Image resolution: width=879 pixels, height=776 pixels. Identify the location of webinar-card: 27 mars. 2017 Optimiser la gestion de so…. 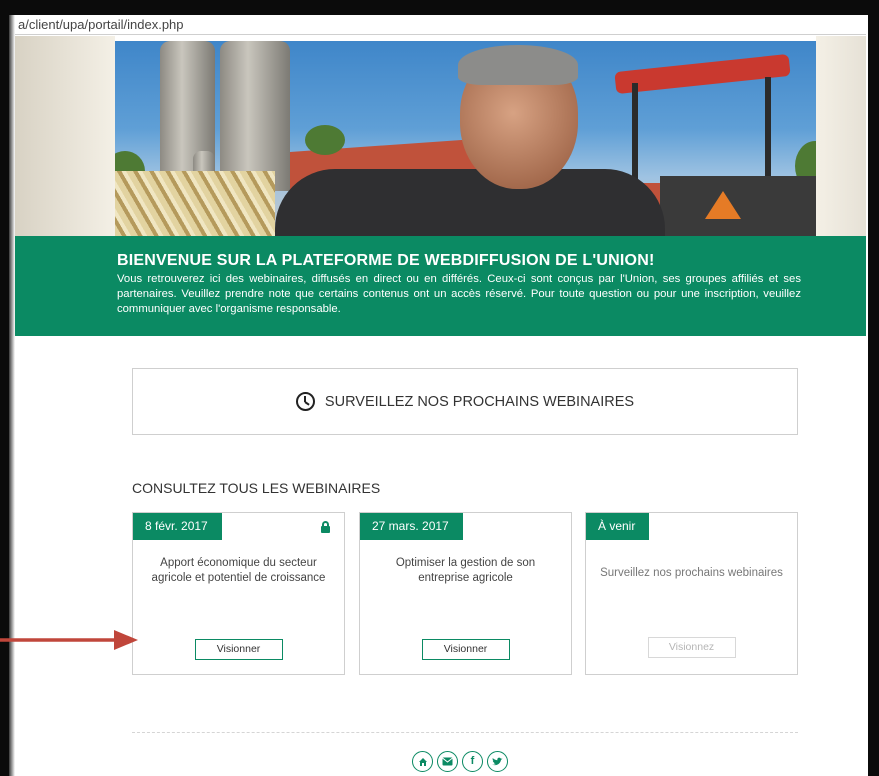
(465, 593).